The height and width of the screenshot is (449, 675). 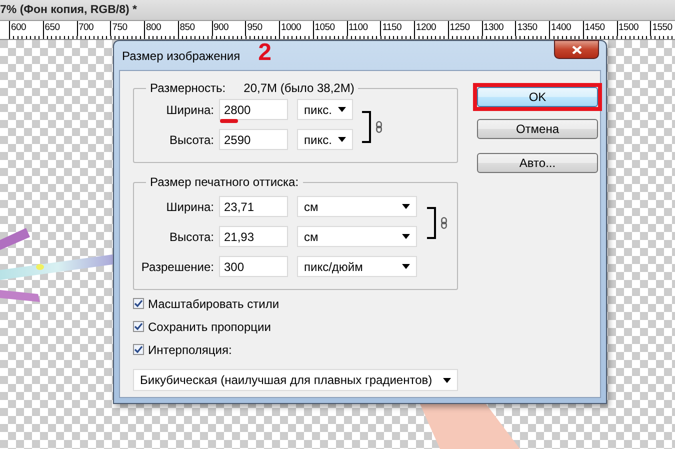 What do you see at coordinates (181, 55) in the screenshot?
I see `dialog-title: Размер изображения` at bounding box center [181, 55].